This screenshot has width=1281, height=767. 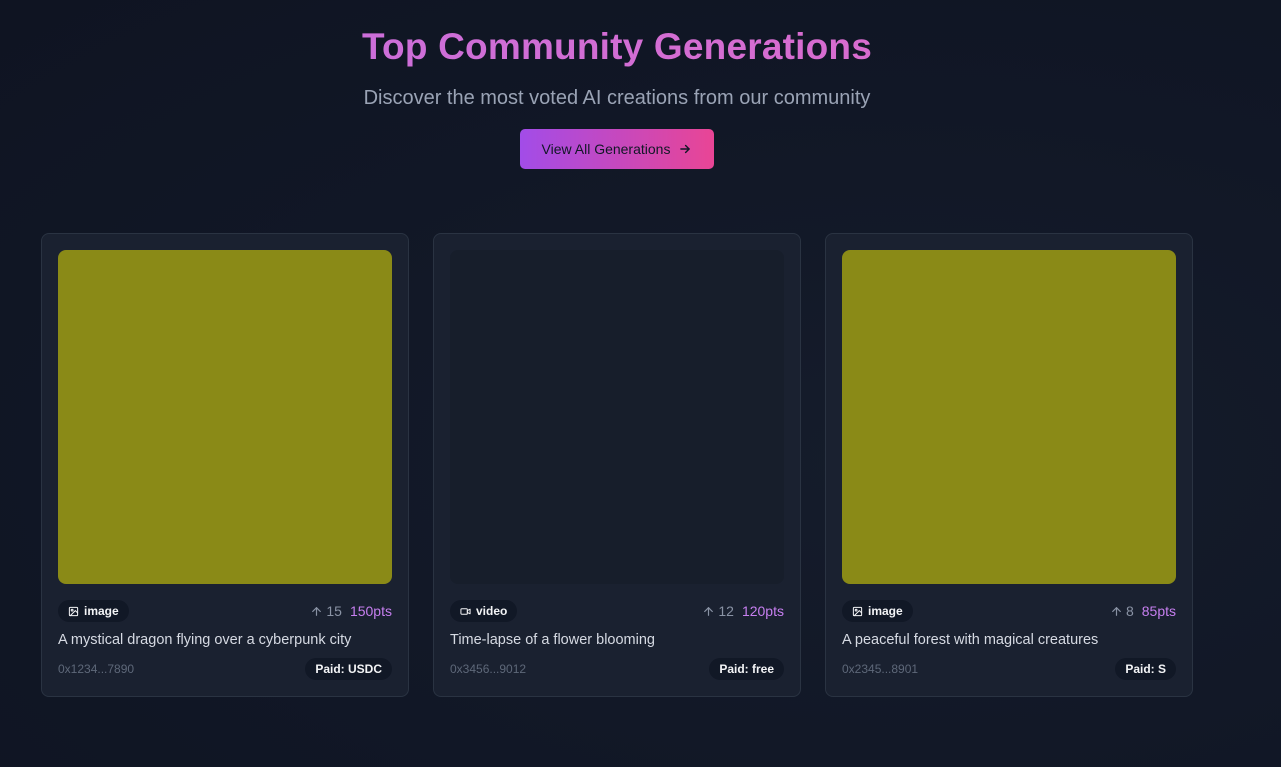 I want to click on card-footer: 0x2345...8901 Paid: S, so click(x=1009, y=669).